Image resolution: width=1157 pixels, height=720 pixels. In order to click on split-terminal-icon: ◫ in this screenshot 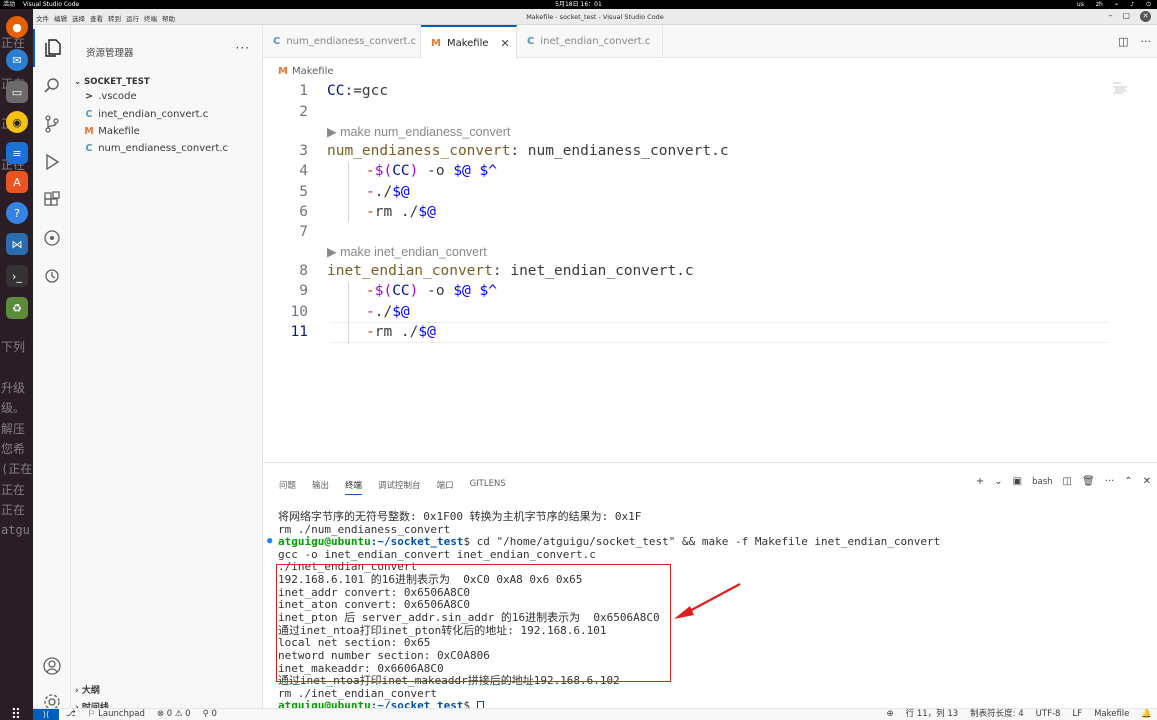, I will do `click(1067, 481)`.